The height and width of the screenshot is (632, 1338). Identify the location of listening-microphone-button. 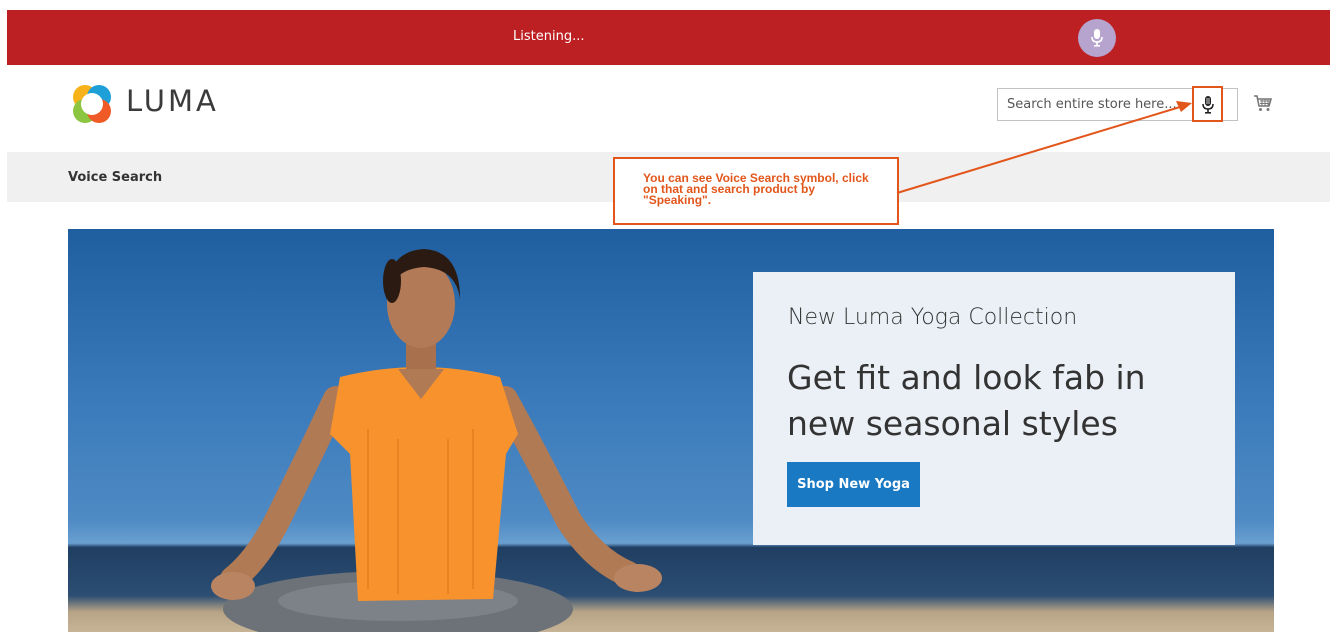
(1097, 38).